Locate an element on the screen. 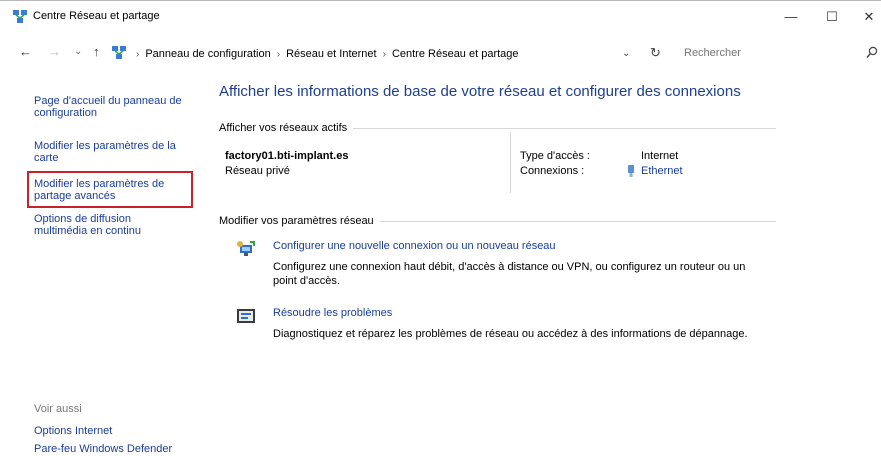 This screenshot has height=456, width=881. troubleshoot-problems-link: Résoudre les problèmes is located at coordinates (332, 313).